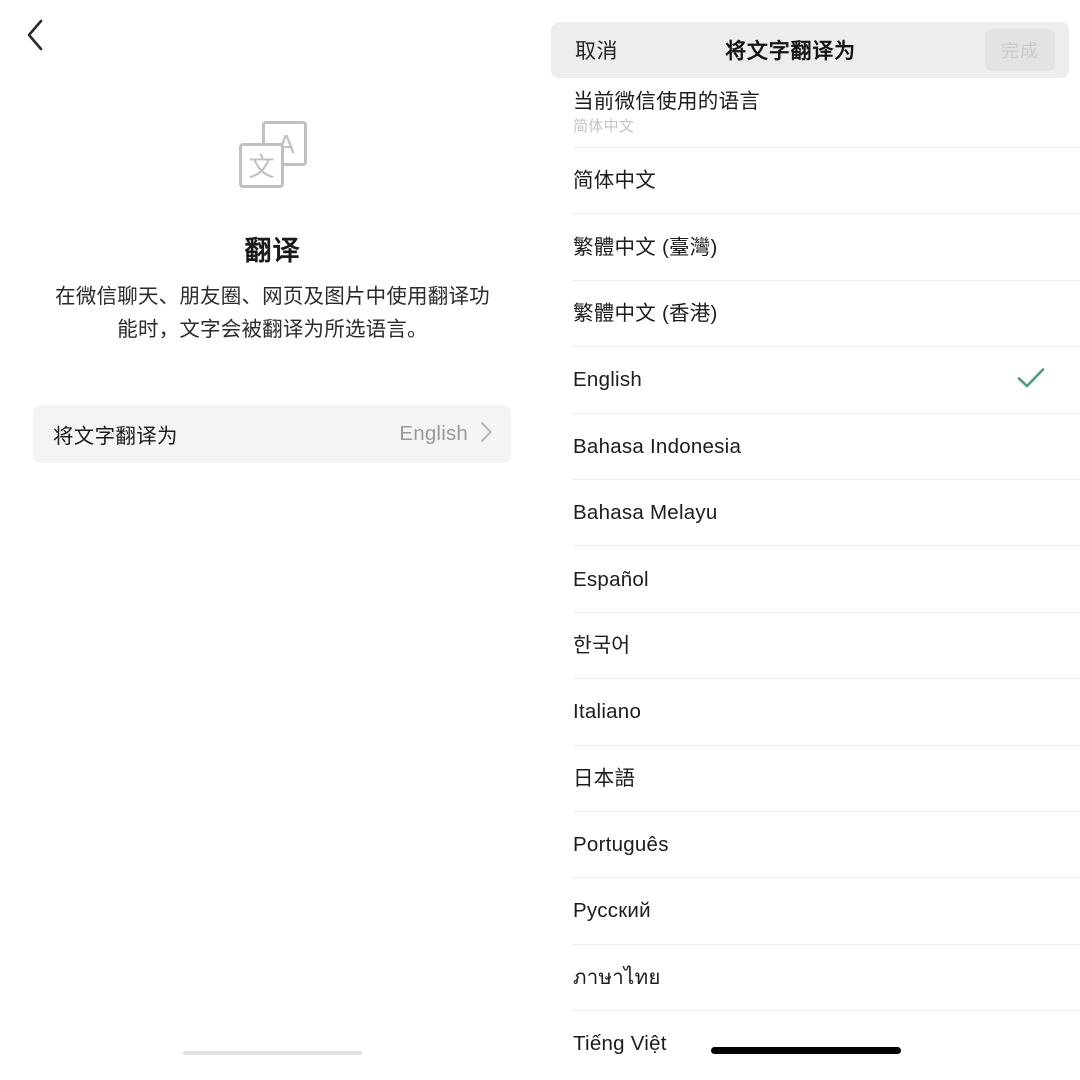  I want to click on translate-target-value: English, so click(433, 433).